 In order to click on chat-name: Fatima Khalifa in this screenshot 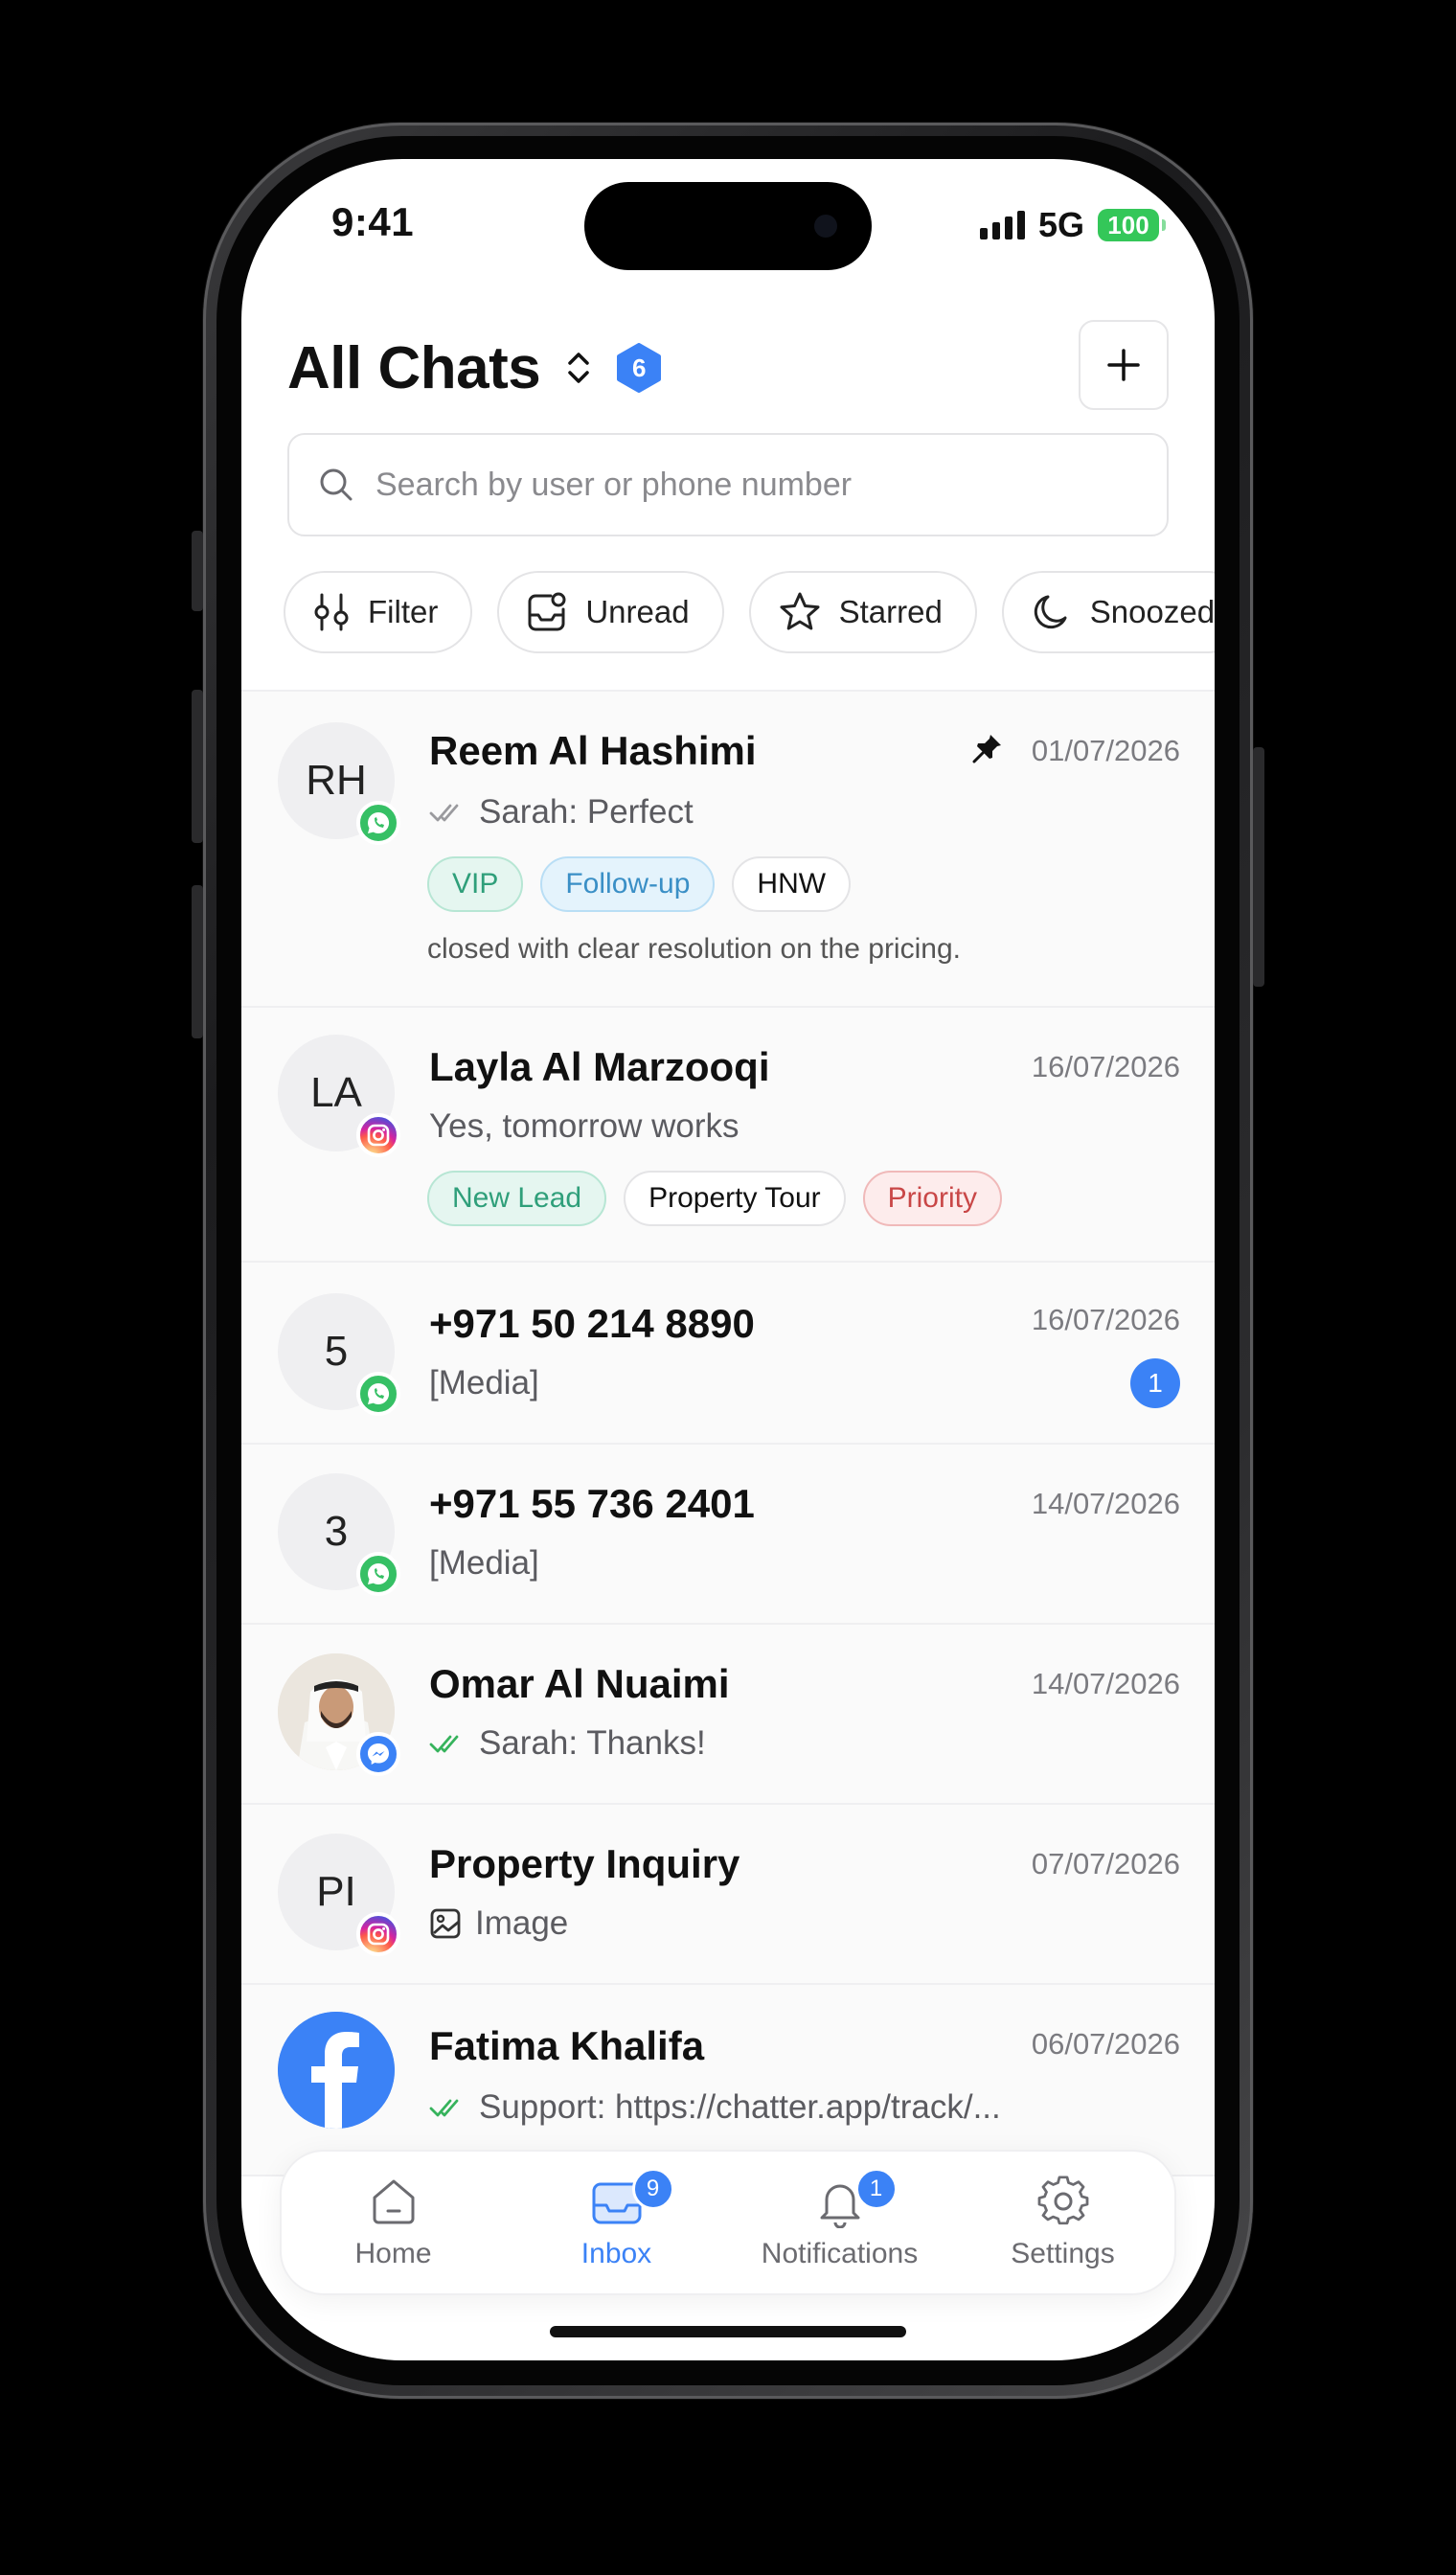, I will do `click(567, 2046)`.